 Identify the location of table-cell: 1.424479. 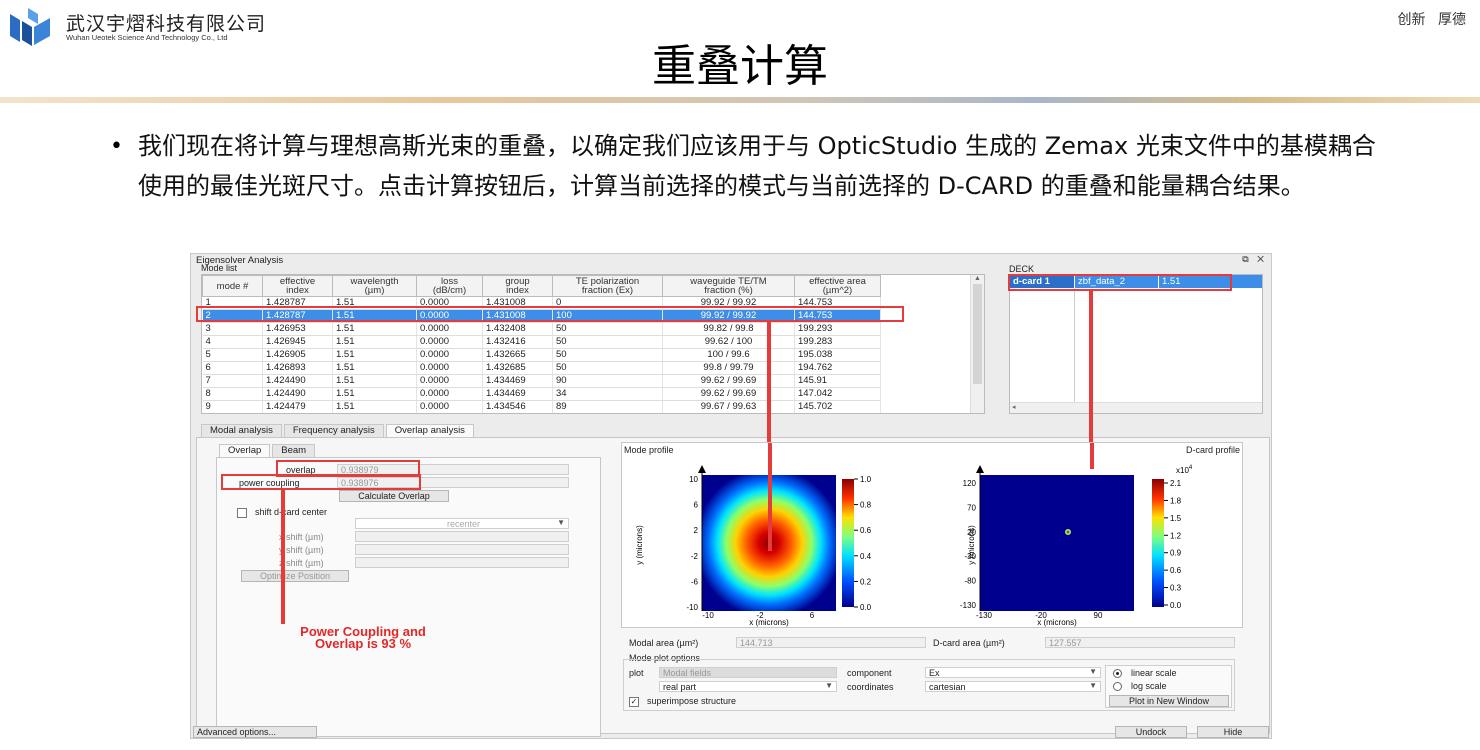
(297, 406).